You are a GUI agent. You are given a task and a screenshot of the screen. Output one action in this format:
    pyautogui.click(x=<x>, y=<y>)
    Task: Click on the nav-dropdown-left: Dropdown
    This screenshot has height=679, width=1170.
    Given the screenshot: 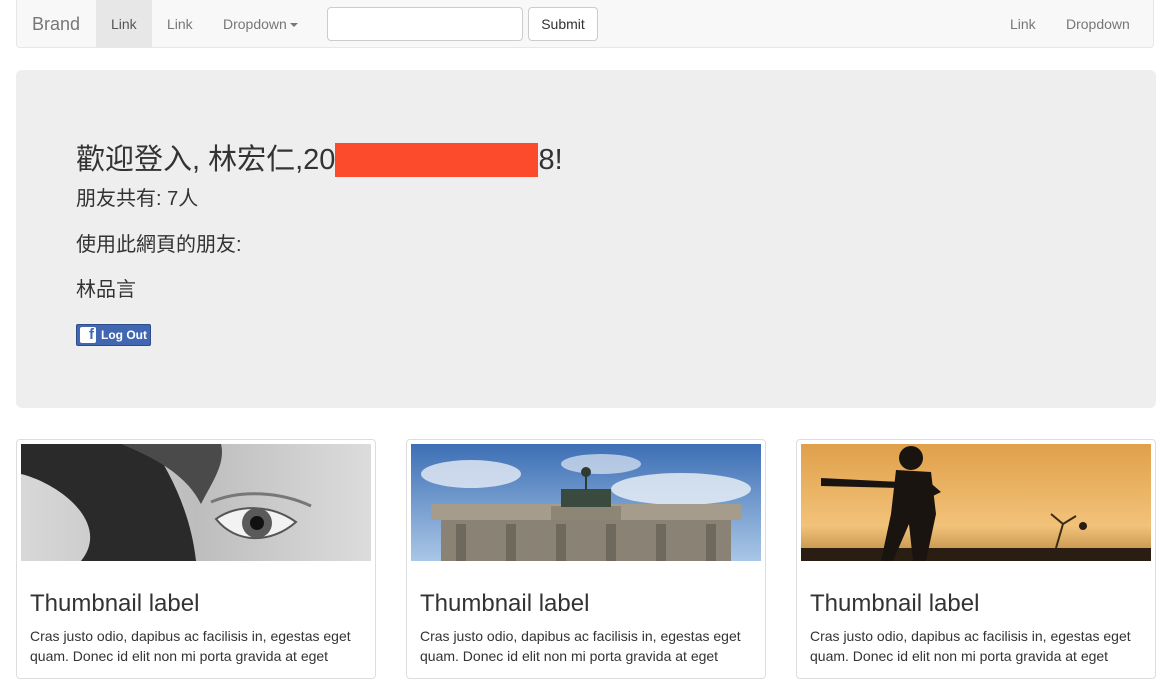 What is the action you would take?
    pyautogui.click(x=260, y=24)
    